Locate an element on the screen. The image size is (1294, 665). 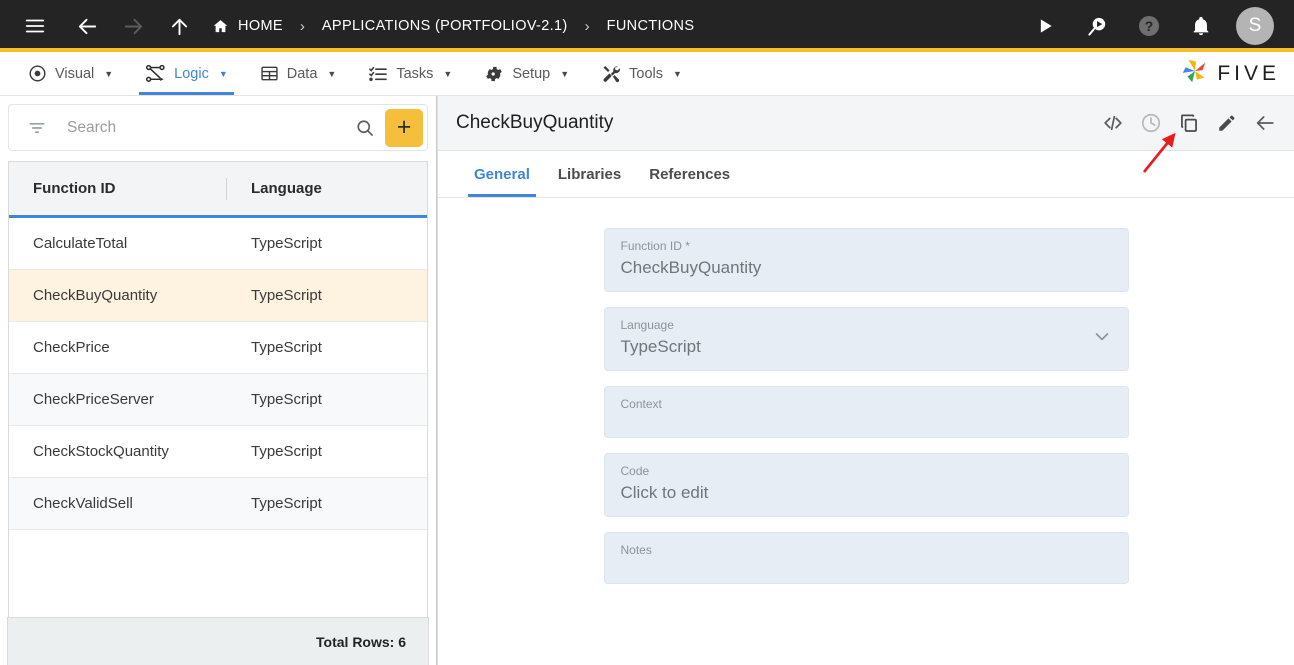
detail-actions is located at coordinates (1189, 123).